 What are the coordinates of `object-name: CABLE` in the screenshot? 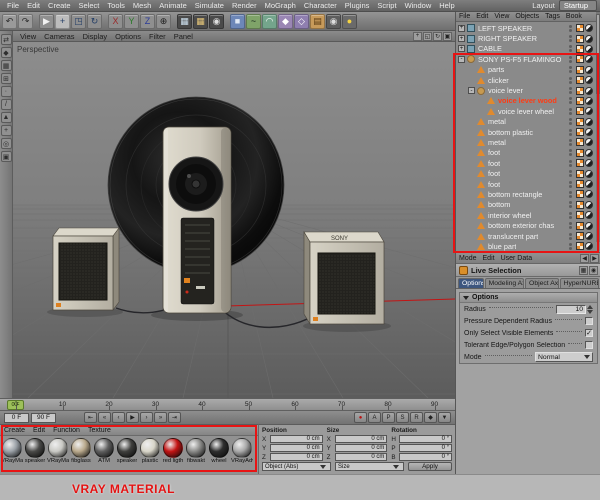 It's located at (490, 48).